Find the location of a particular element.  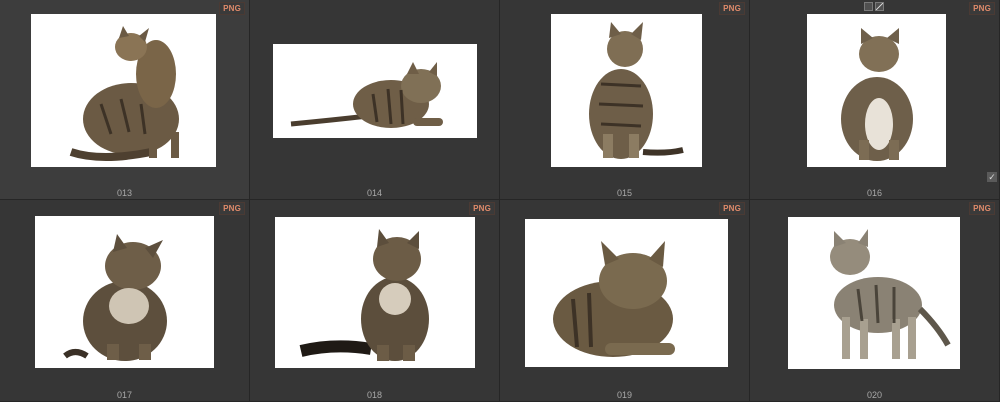

thumbnail-label: 015 is located at coordinates (624, 193).